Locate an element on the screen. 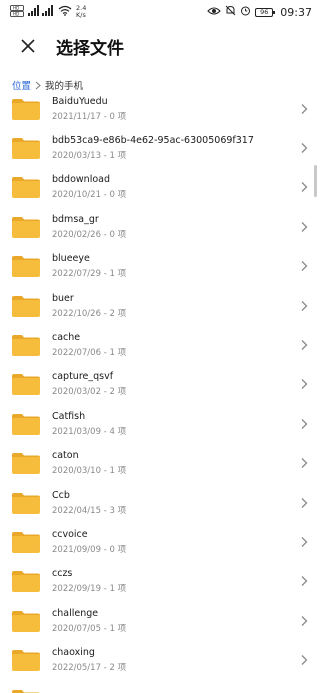 The width and height of the screenshot is (320, 693). folder-meta: 2022/07/06 - 1 项 is located at coordinates (89, 353).